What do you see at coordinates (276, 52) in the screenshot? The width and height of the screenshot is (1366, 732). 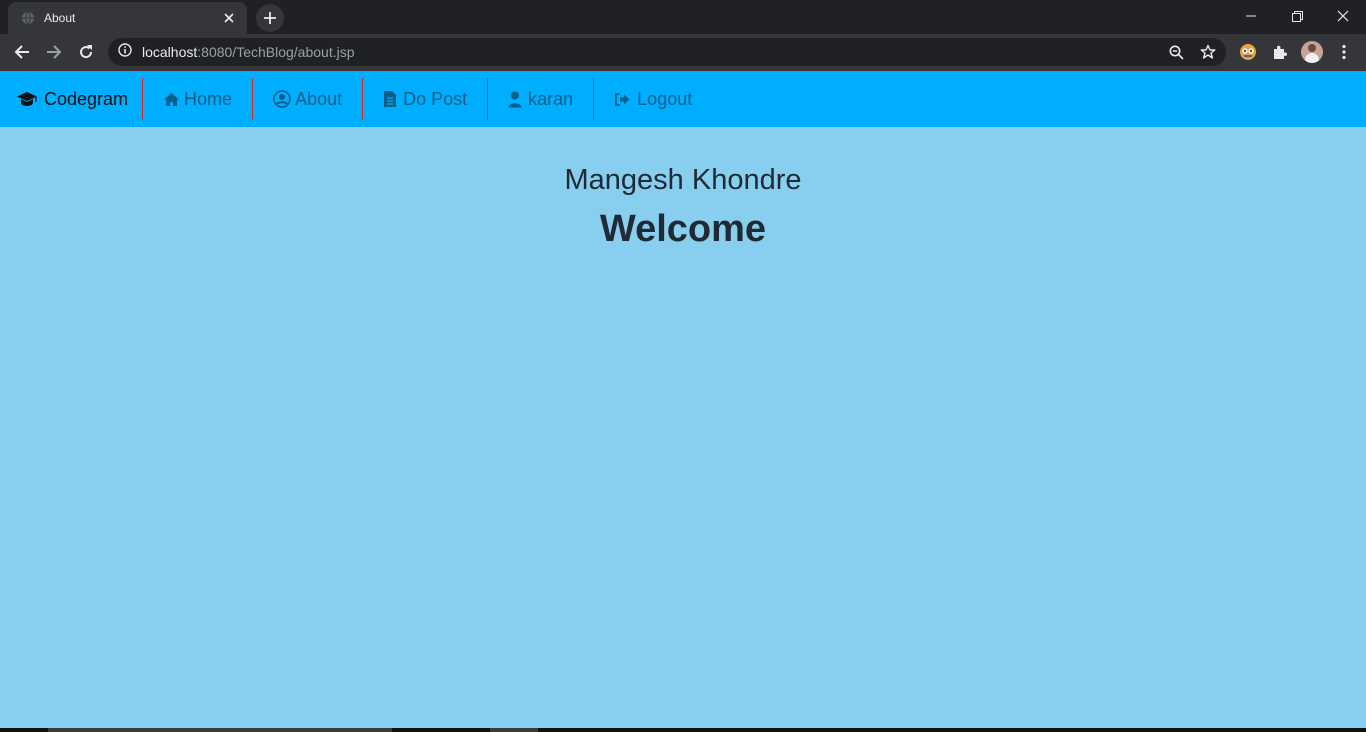 I see `url-path: :8080/TechBlog/about.jsp` at bounding box center [276, 52].